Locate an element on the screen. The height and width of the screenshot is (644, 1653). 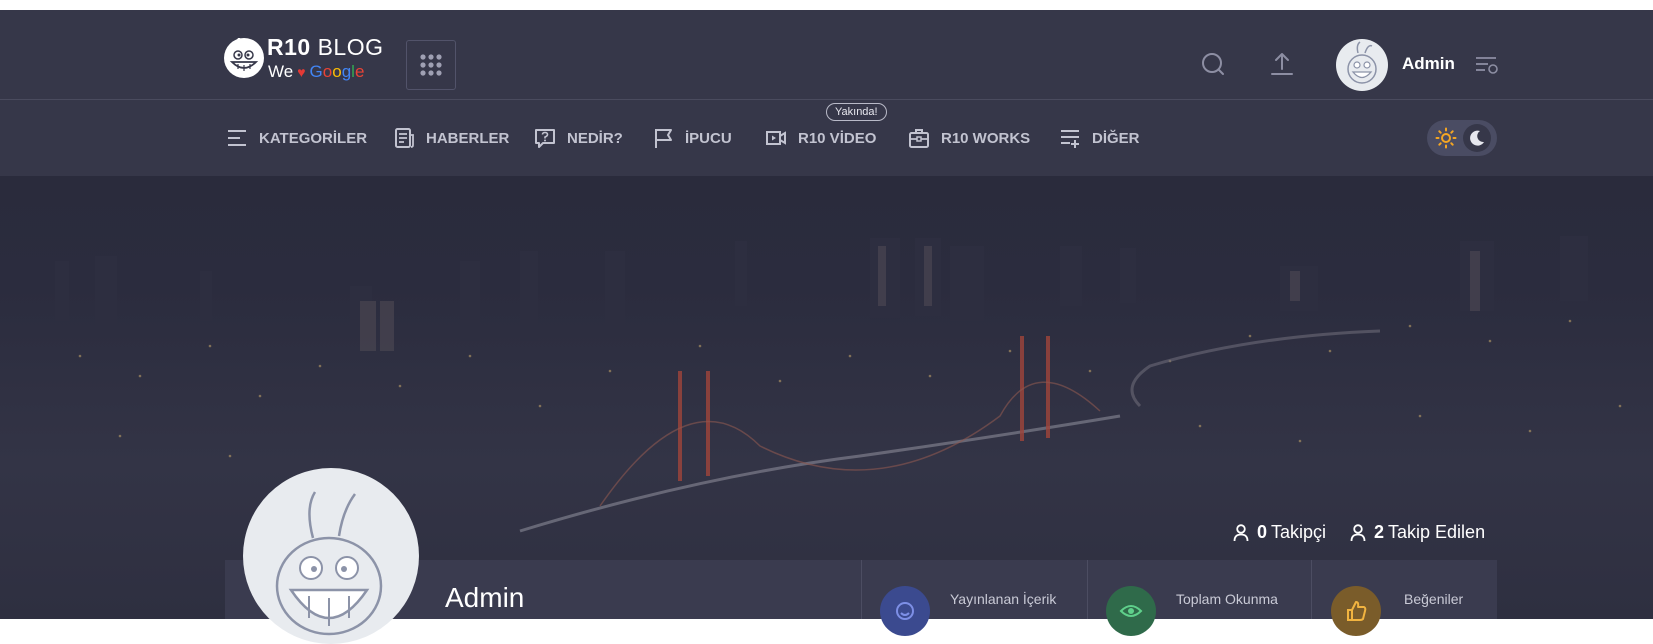
reads-stat-label: Toplam Okunma is located at coordinates (1227, 599).